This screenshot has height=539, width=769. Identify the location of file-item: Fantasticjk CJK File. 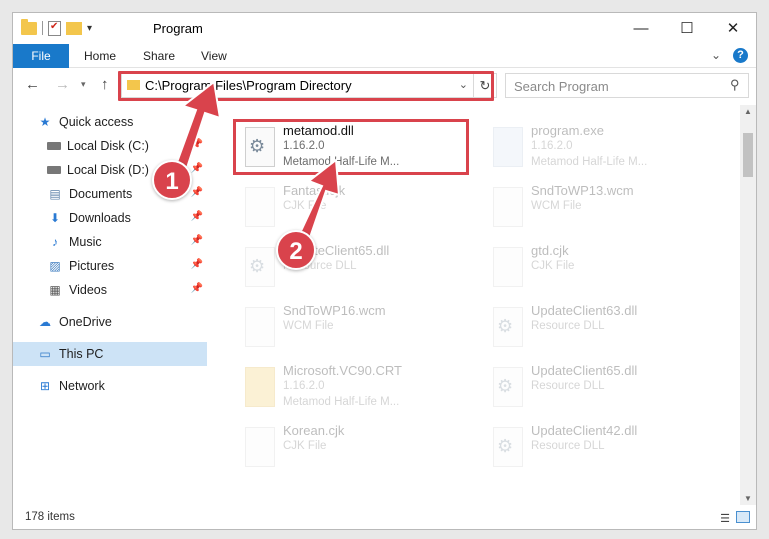
(353, 207).